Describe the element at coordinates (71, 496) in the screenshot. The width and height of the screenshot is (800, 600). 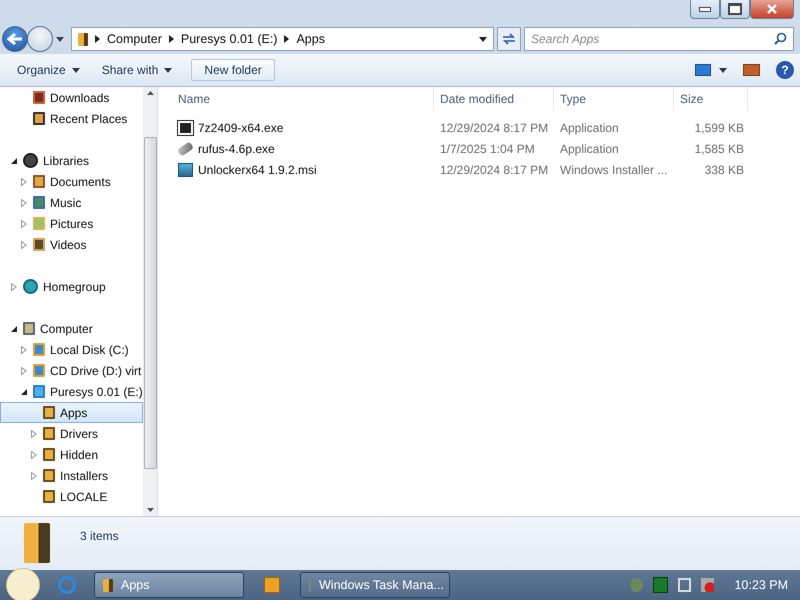
I see `tree-item: LOCALE` at that location.